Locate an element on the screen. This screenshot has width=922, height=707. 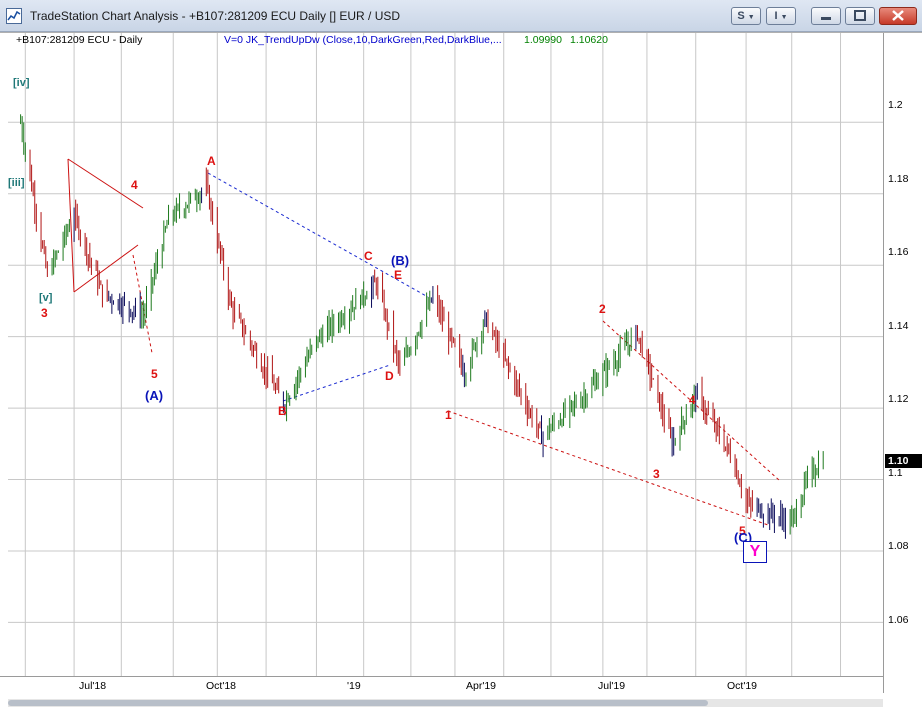
study-value-1: 1.09990 is located at coordinates (543, 40).